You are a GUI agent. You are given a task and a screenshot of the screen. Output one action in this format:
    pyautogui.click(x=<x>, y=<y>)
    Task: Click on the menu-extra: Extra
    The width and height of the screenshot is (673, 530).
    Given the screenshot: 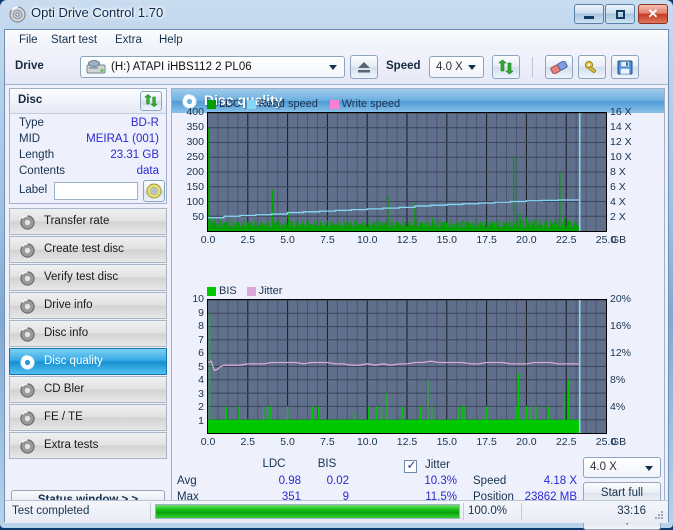 What is the action you would take?
    pyautogui.click(x=128, y=40)
    